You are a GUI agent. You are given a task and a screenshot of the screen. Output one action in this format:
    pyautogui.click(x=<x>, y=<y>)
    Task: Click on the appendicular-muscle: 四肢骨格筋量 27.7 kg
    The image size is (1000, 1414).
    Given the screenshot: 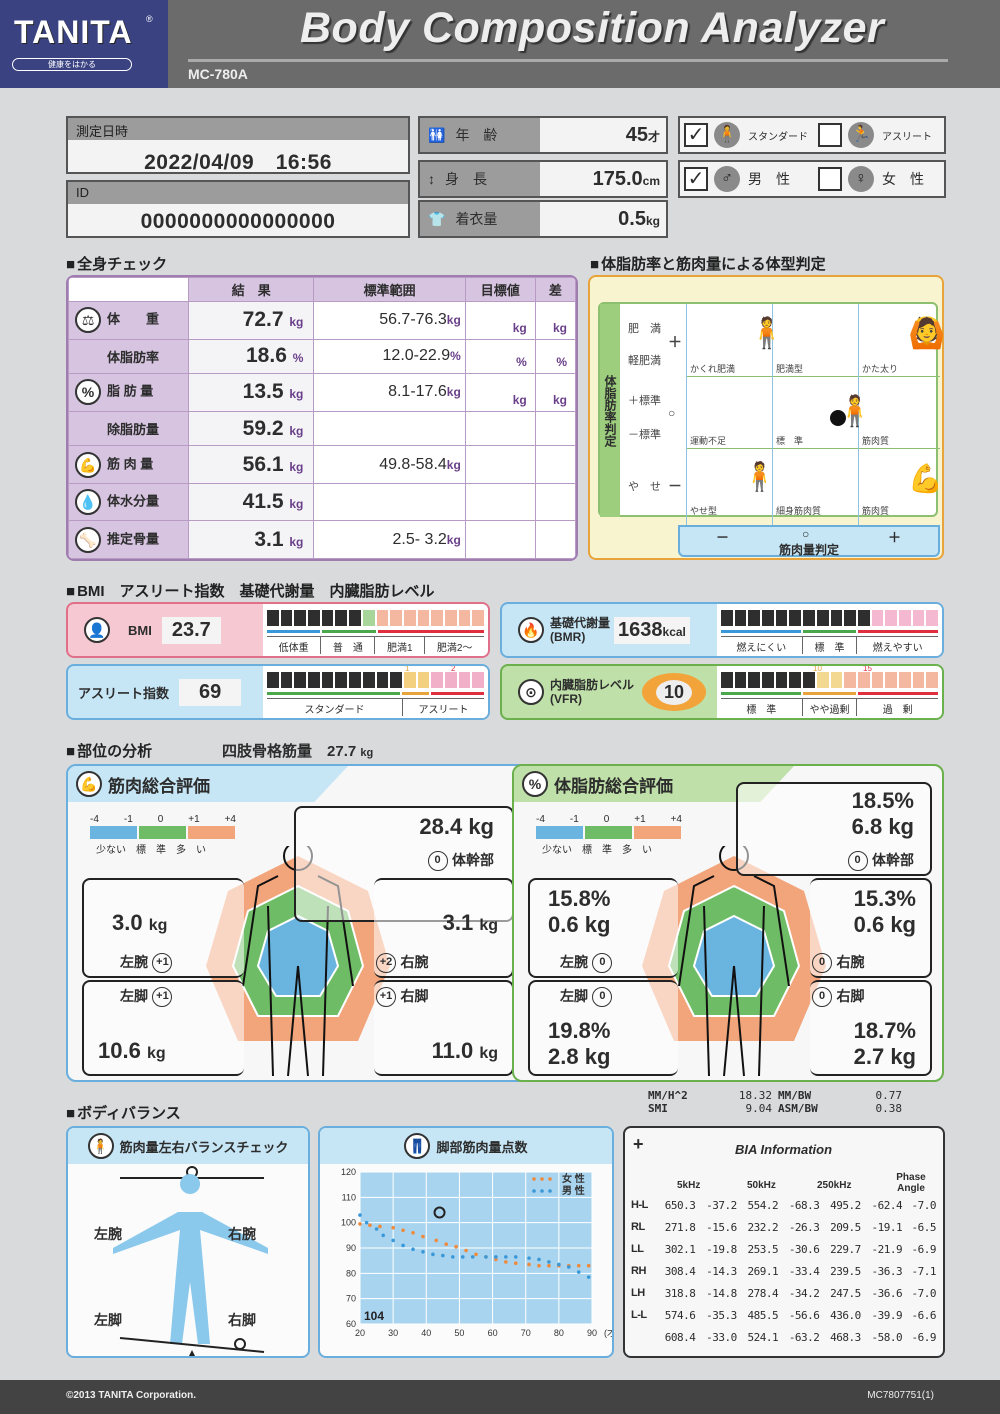 What is the action you would take?
    pyautogui.click(x=298, y=751)
    